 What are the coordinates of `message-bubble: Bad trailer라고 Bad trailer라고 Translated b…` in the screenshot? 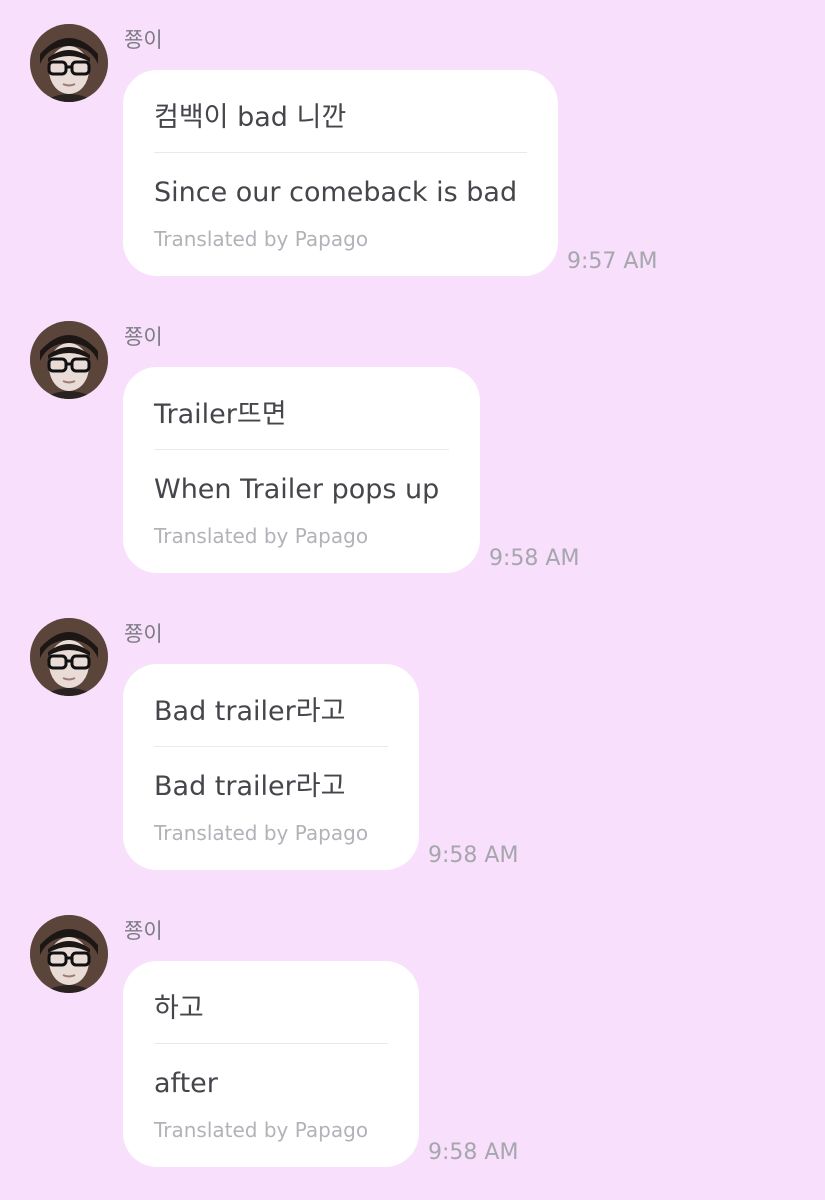 It's located at (271, 767).